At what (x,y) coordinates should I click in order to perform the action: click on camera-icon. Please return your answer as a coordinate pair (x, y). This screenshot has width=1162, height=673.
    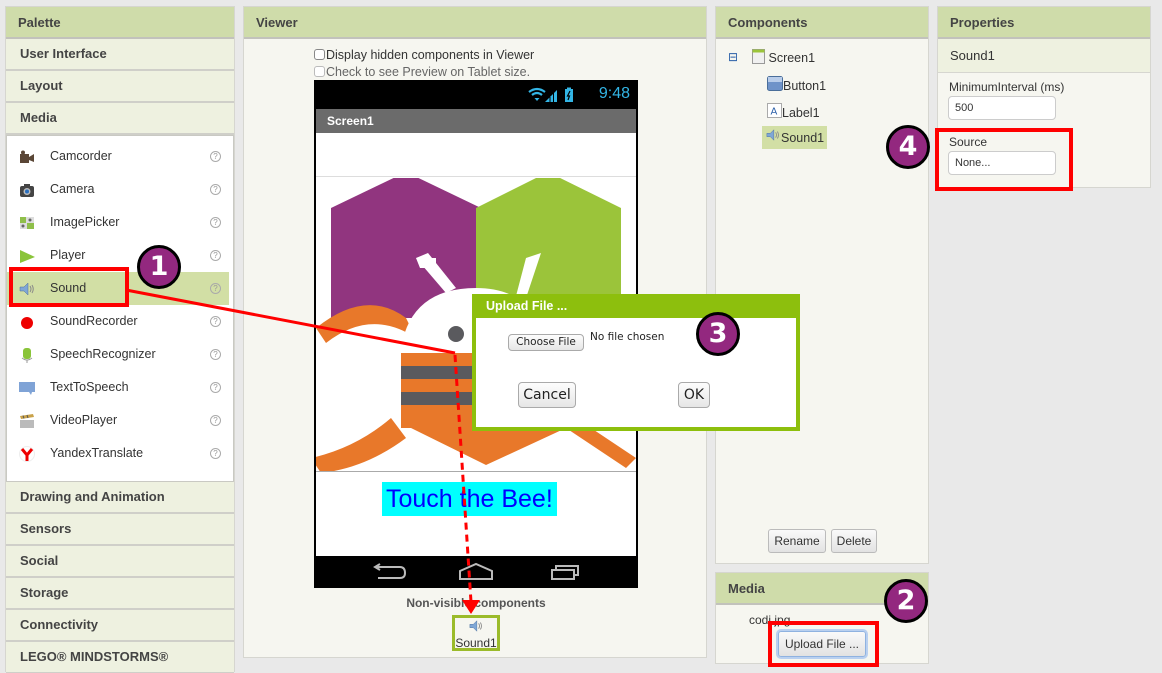
    Looking at the image, I should click on (27, 190).